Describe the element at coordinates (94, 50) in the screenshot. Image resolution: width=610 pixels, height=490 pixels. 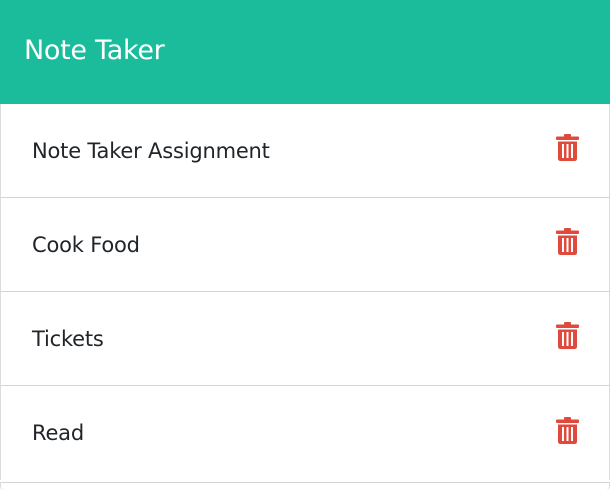
I see `app-title: Note Taker` at that location.